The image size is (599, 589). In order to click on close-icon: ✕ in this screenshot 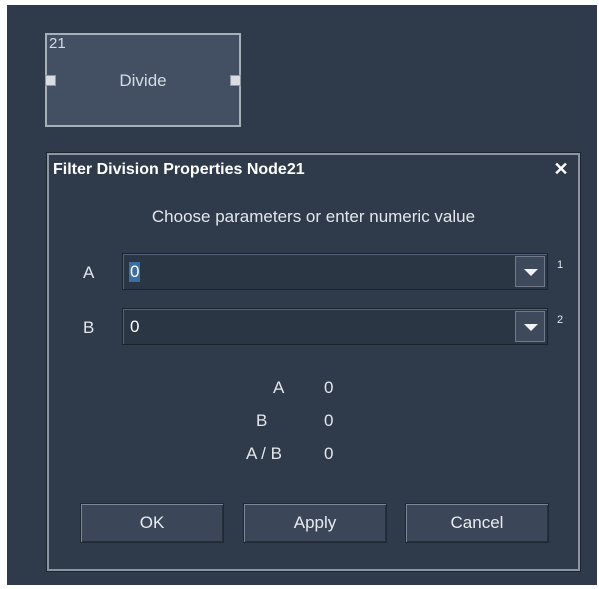, I will do `click(561, 169)`.